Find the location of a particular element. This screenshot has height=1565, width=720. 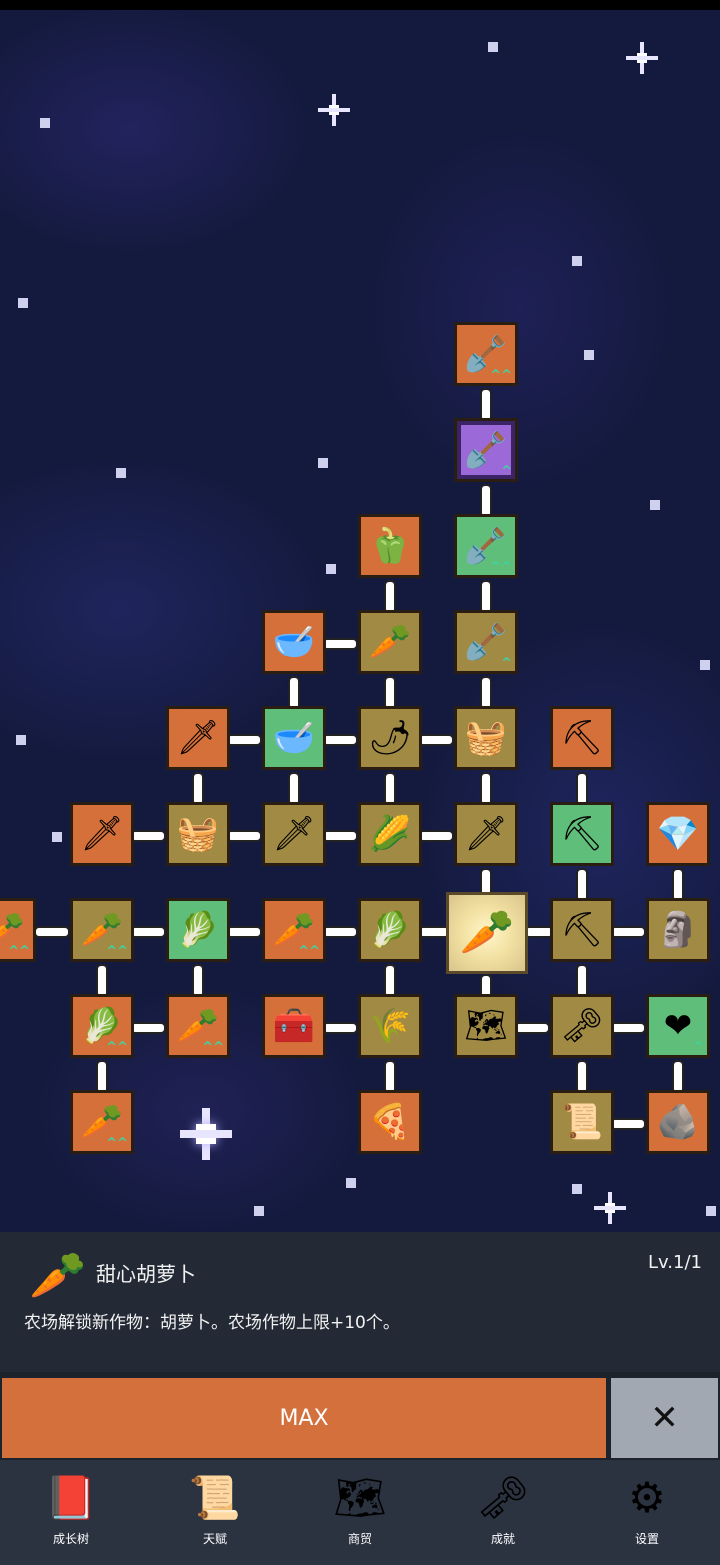

skill-node-heart: ❤ ^ is located at coordinates (678, 1026).